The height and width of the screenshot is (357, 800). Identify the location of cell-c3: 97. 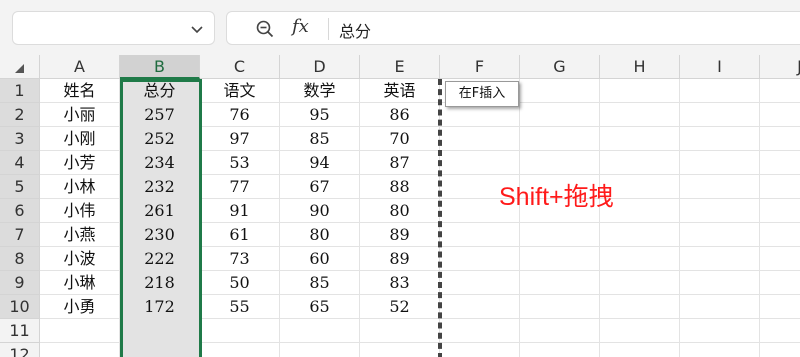
(240, 139).